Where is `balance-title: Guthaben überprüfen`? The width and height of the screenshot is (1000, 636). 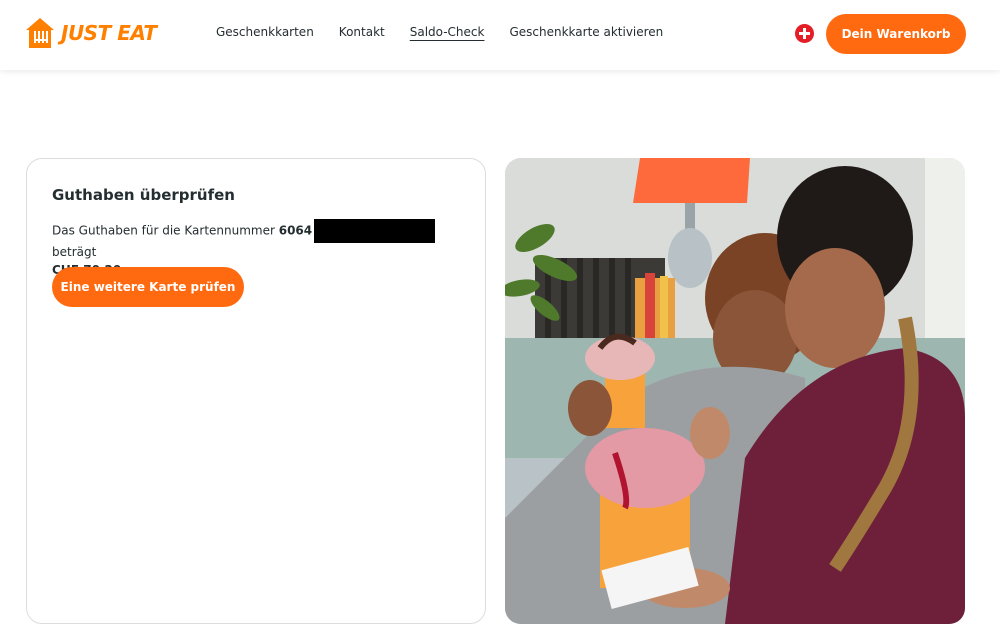
balance-title: Guthaben überprüfen is located at coordinates (143, 195).